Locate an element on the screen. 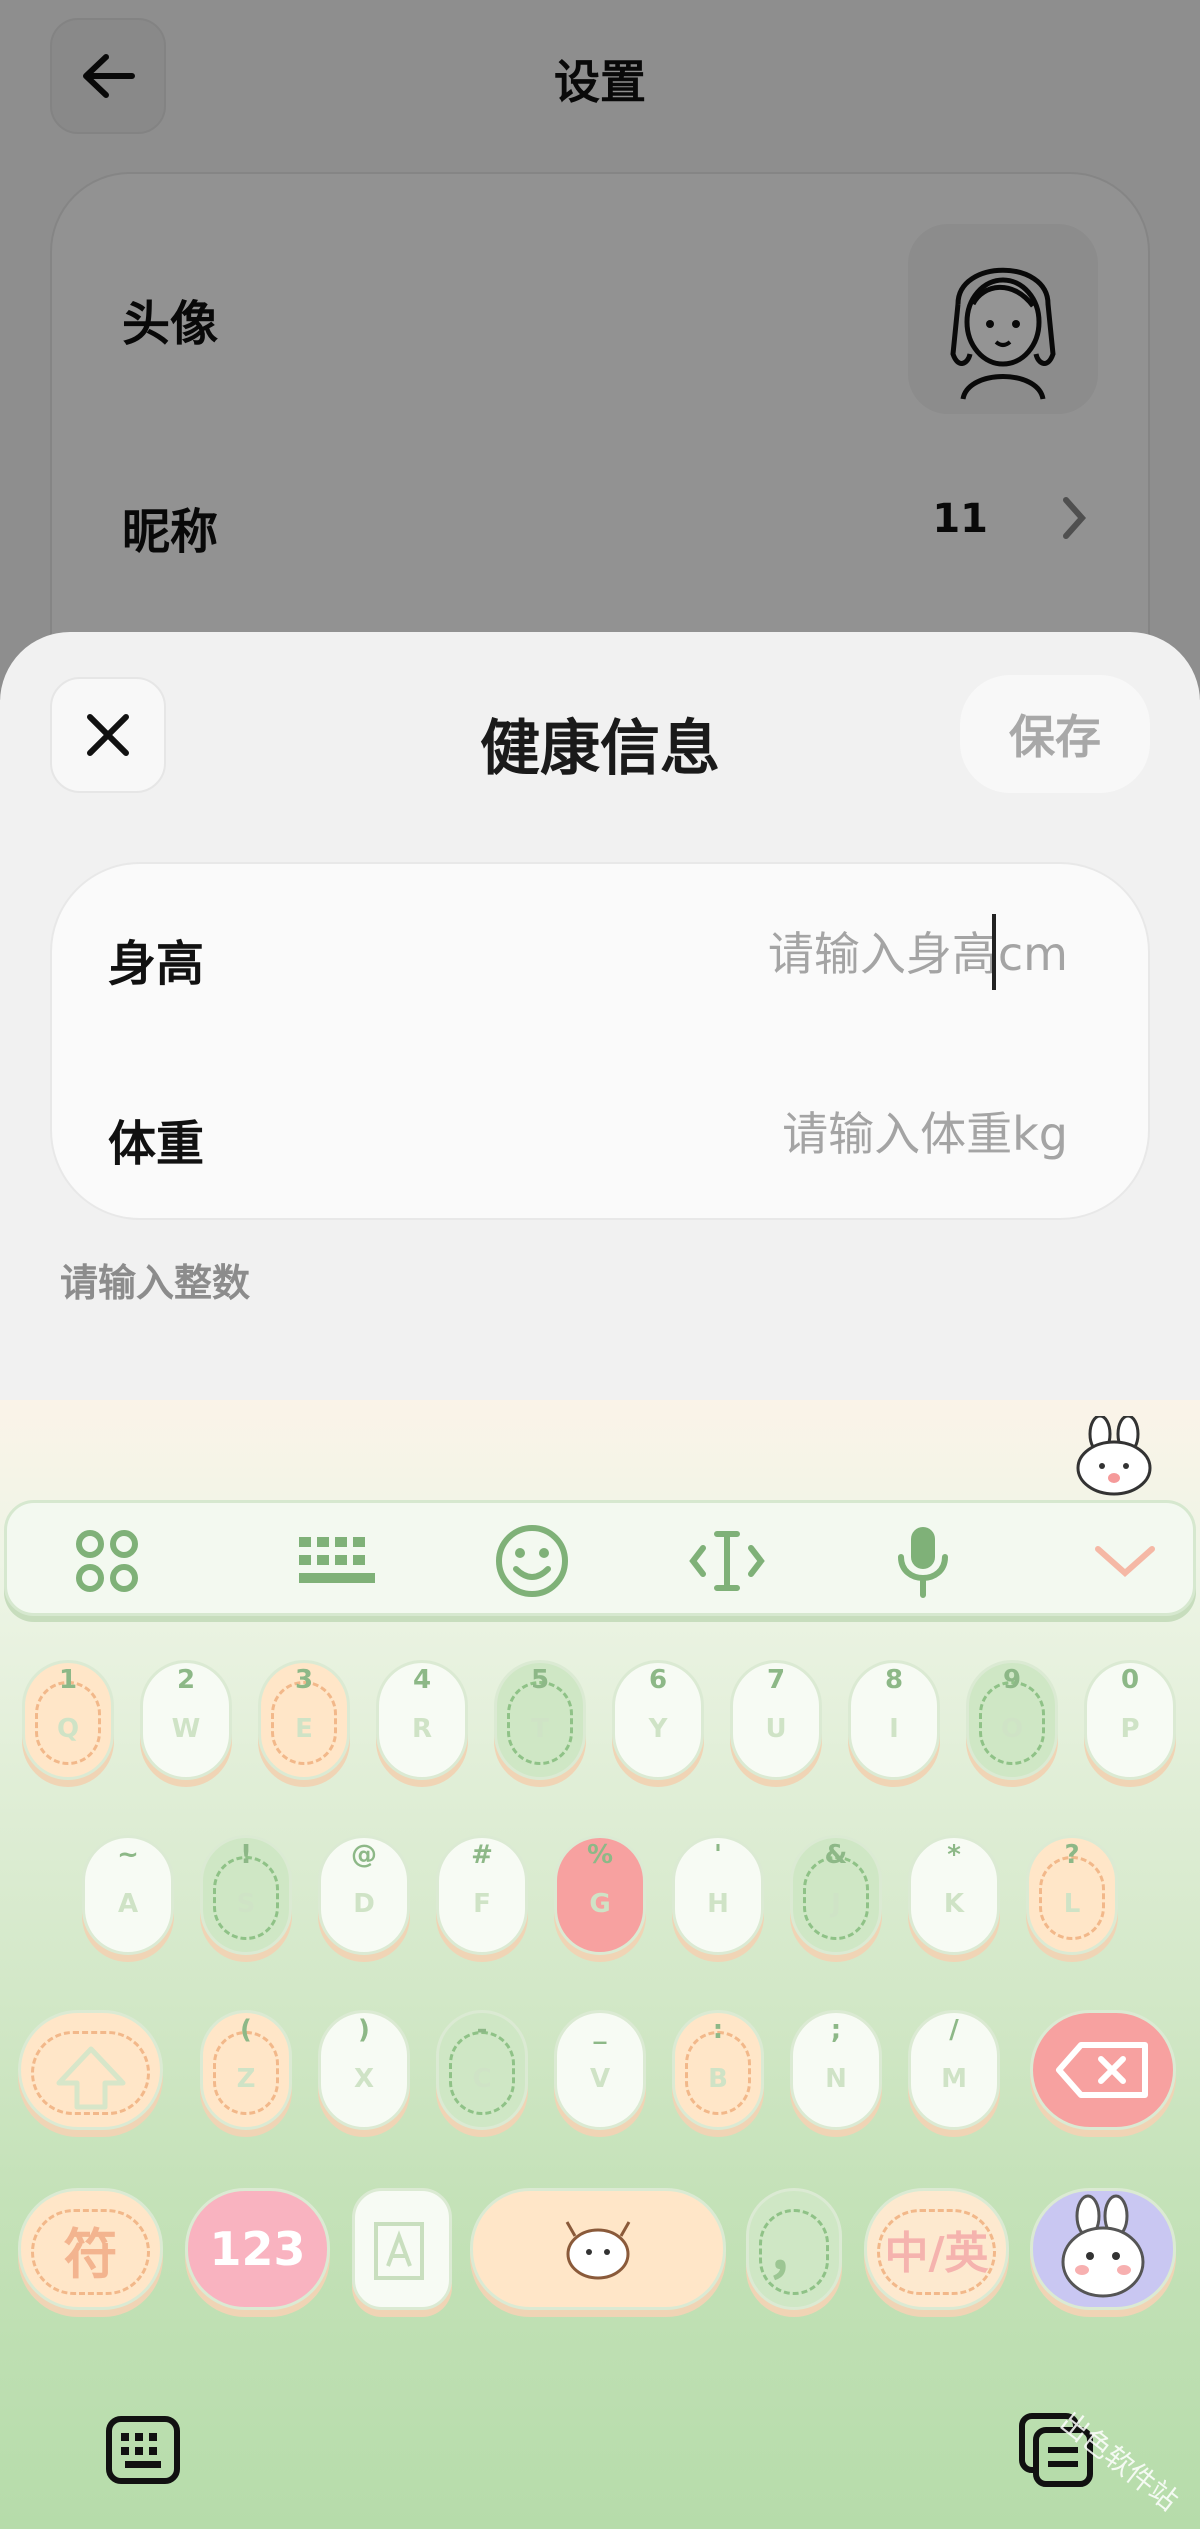 Image resolution: width=1200 pixels, height=2529 pixels. hide-keyboard-button is located at coordinates (143, 2450).